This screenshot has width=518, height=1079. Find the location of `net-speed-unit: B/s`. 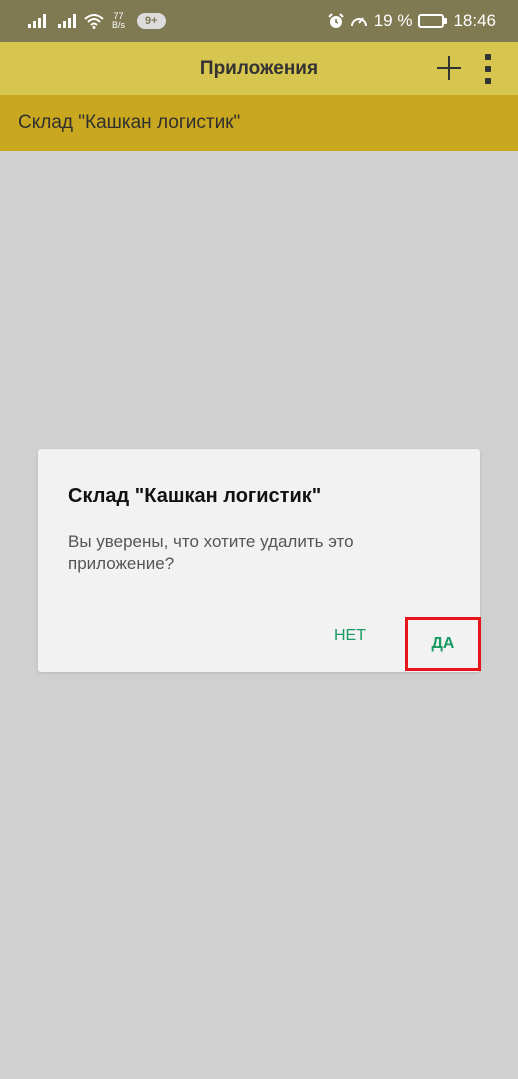

net-speed-unit: B/s is located at coordinates (119, 25).